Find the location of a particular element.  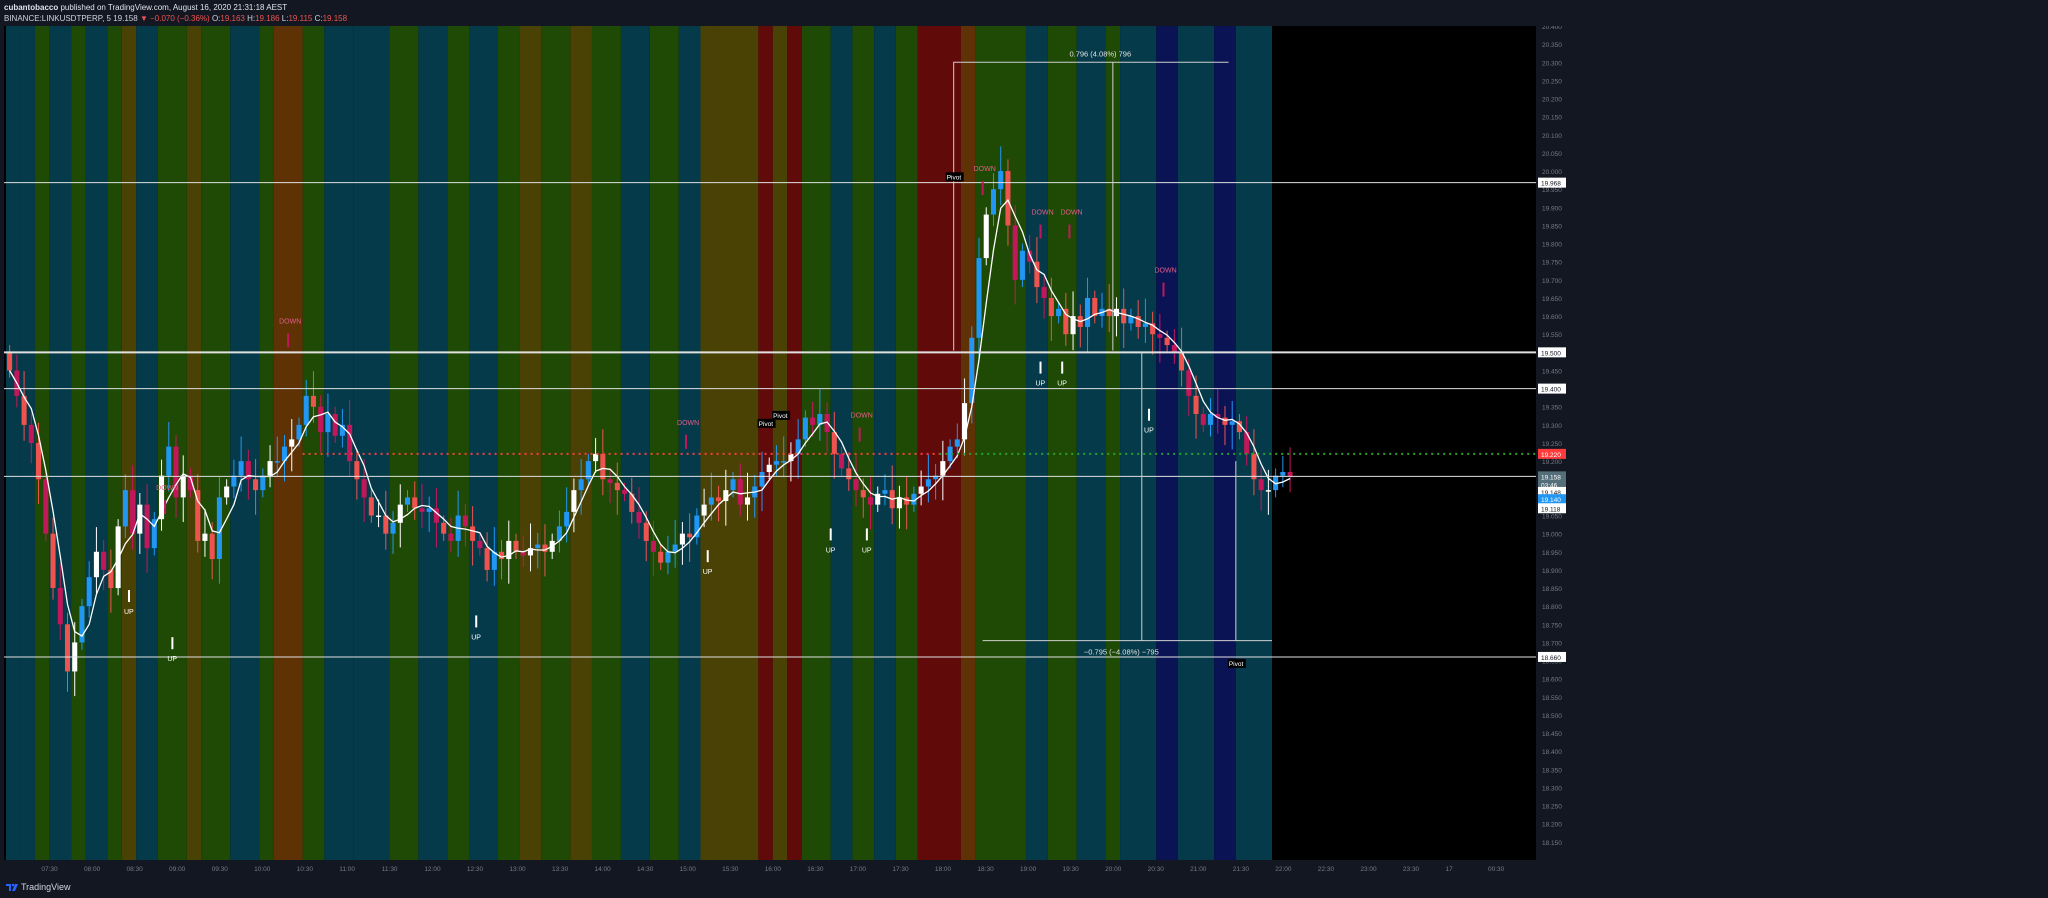

price-tick-label: 19.650 is located at coordinates (1552, 299).